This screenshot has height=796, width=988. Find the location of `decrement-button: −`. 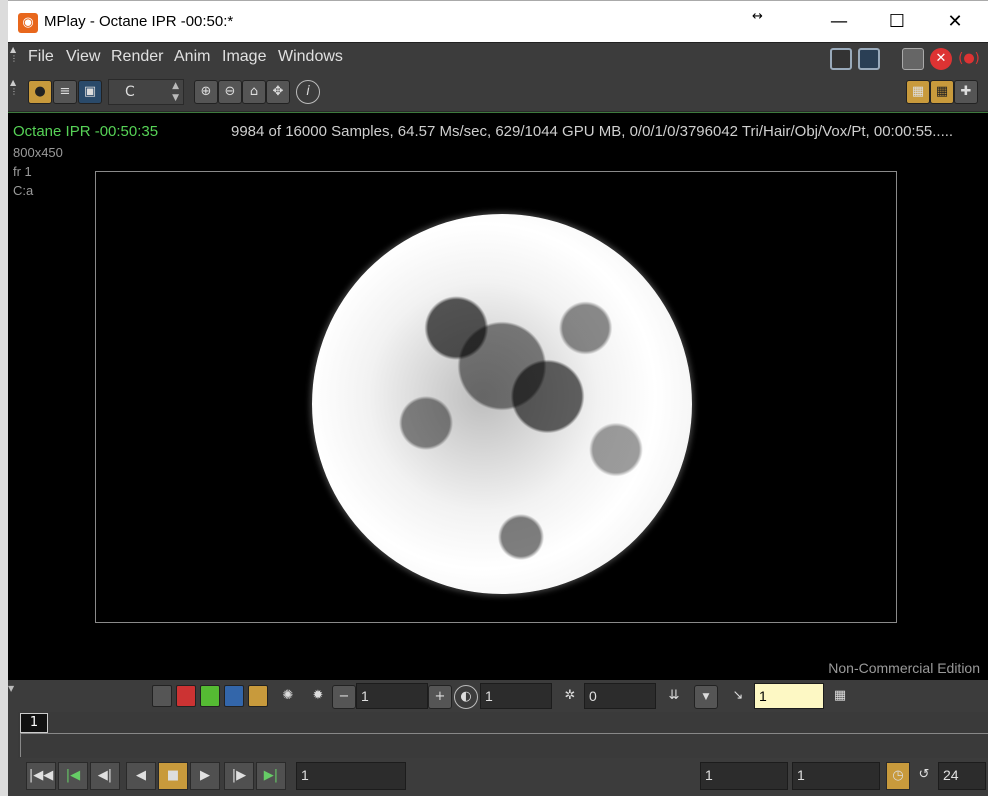

decrement-button: − is located at coordinates (344, 697).